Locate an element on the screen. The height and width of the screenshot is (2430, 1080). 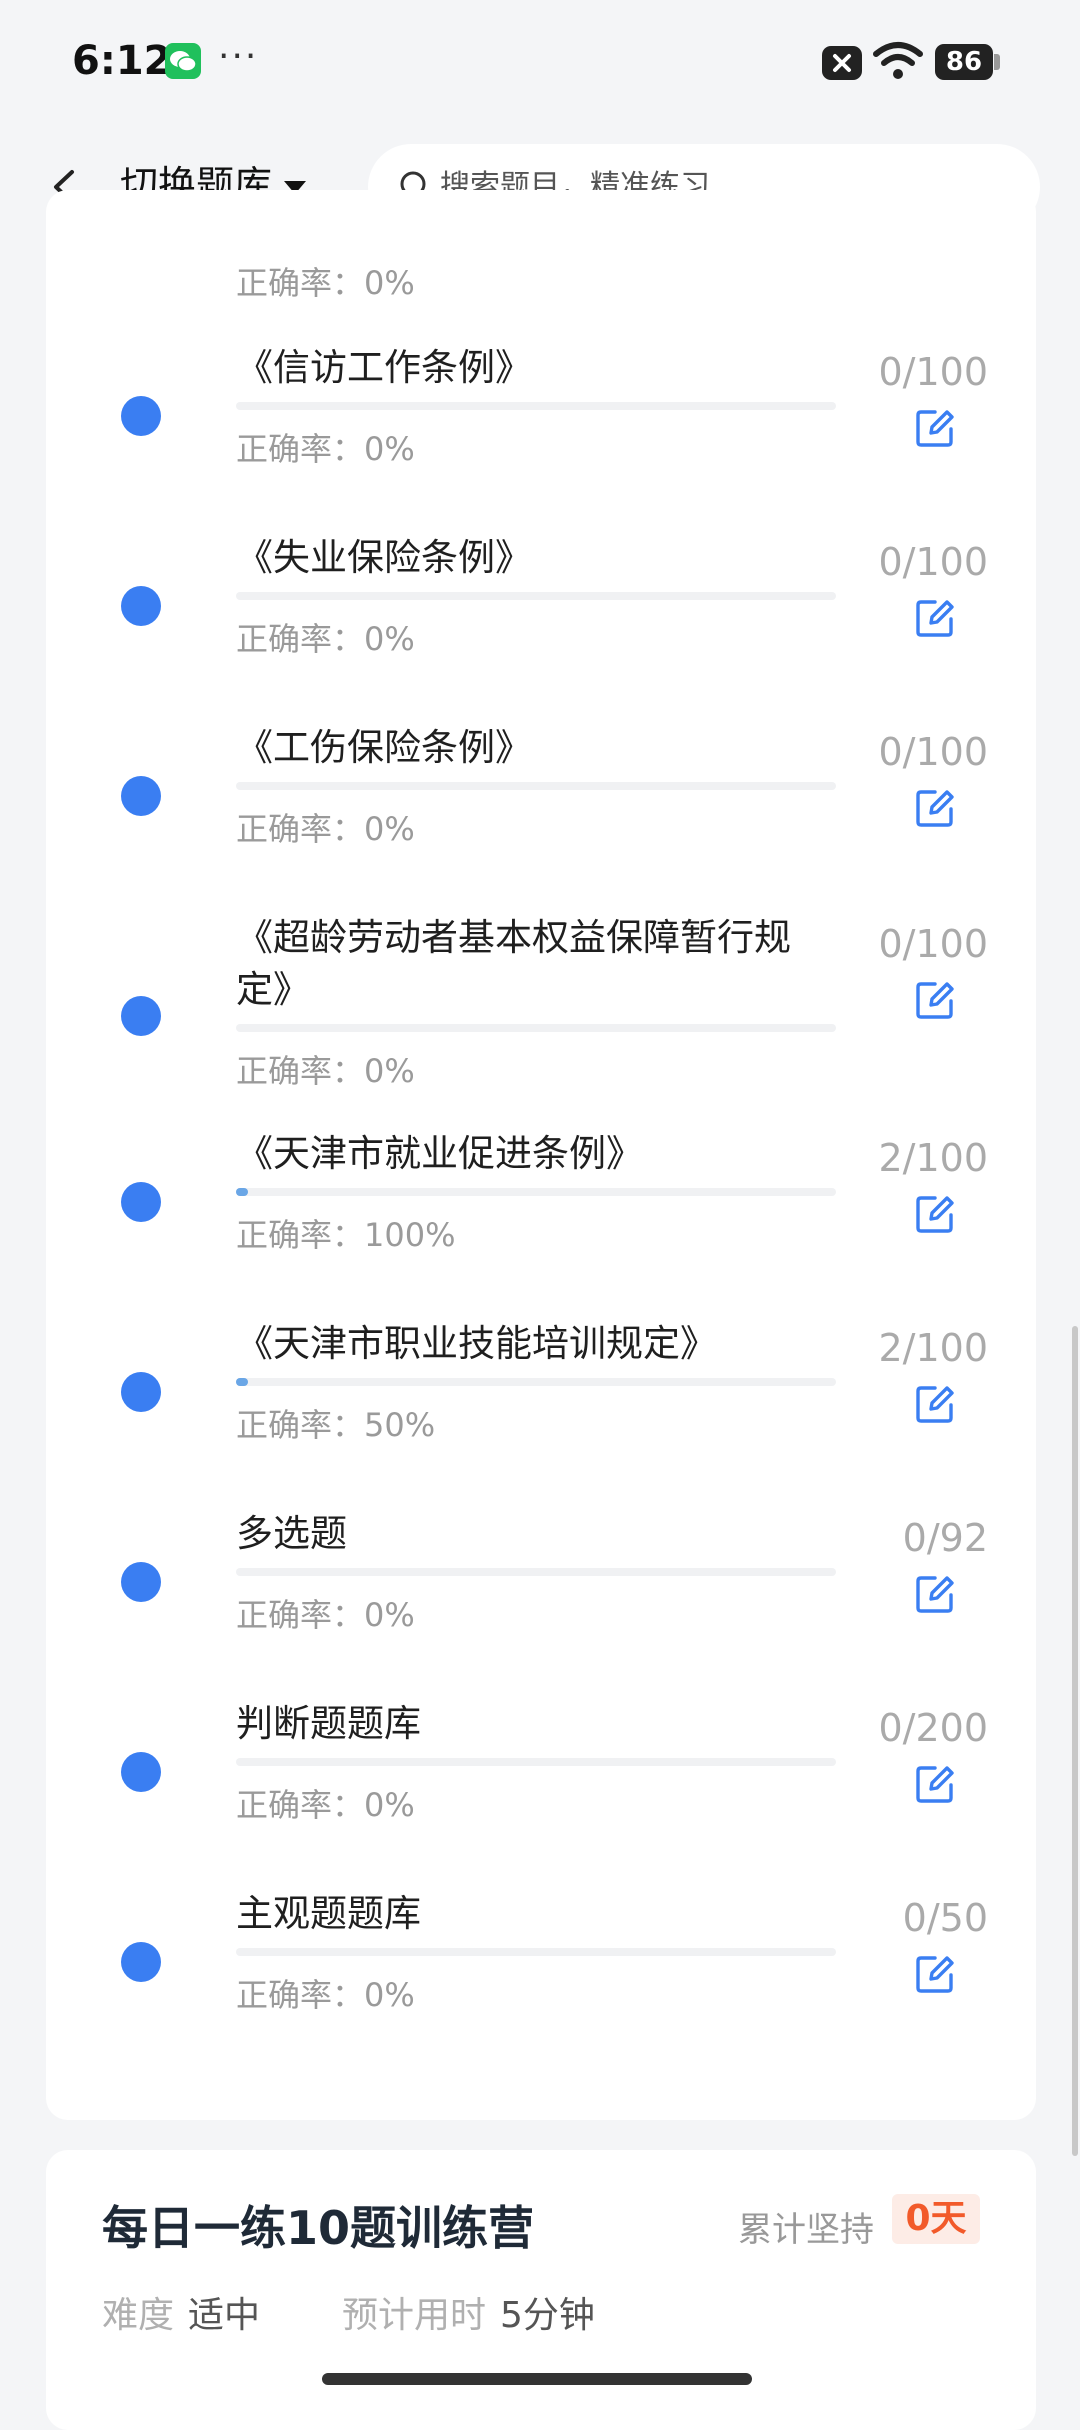
accuracy-value: 50% is located at coordinates (400, 1425).